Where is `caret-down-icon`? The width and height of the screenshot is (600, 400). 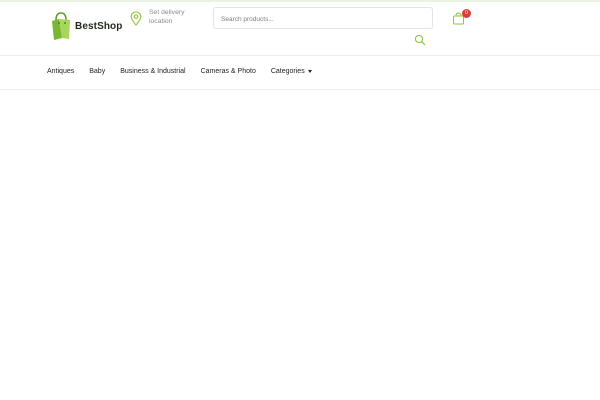 caret-down-icon is located at coordinates (309, 71).